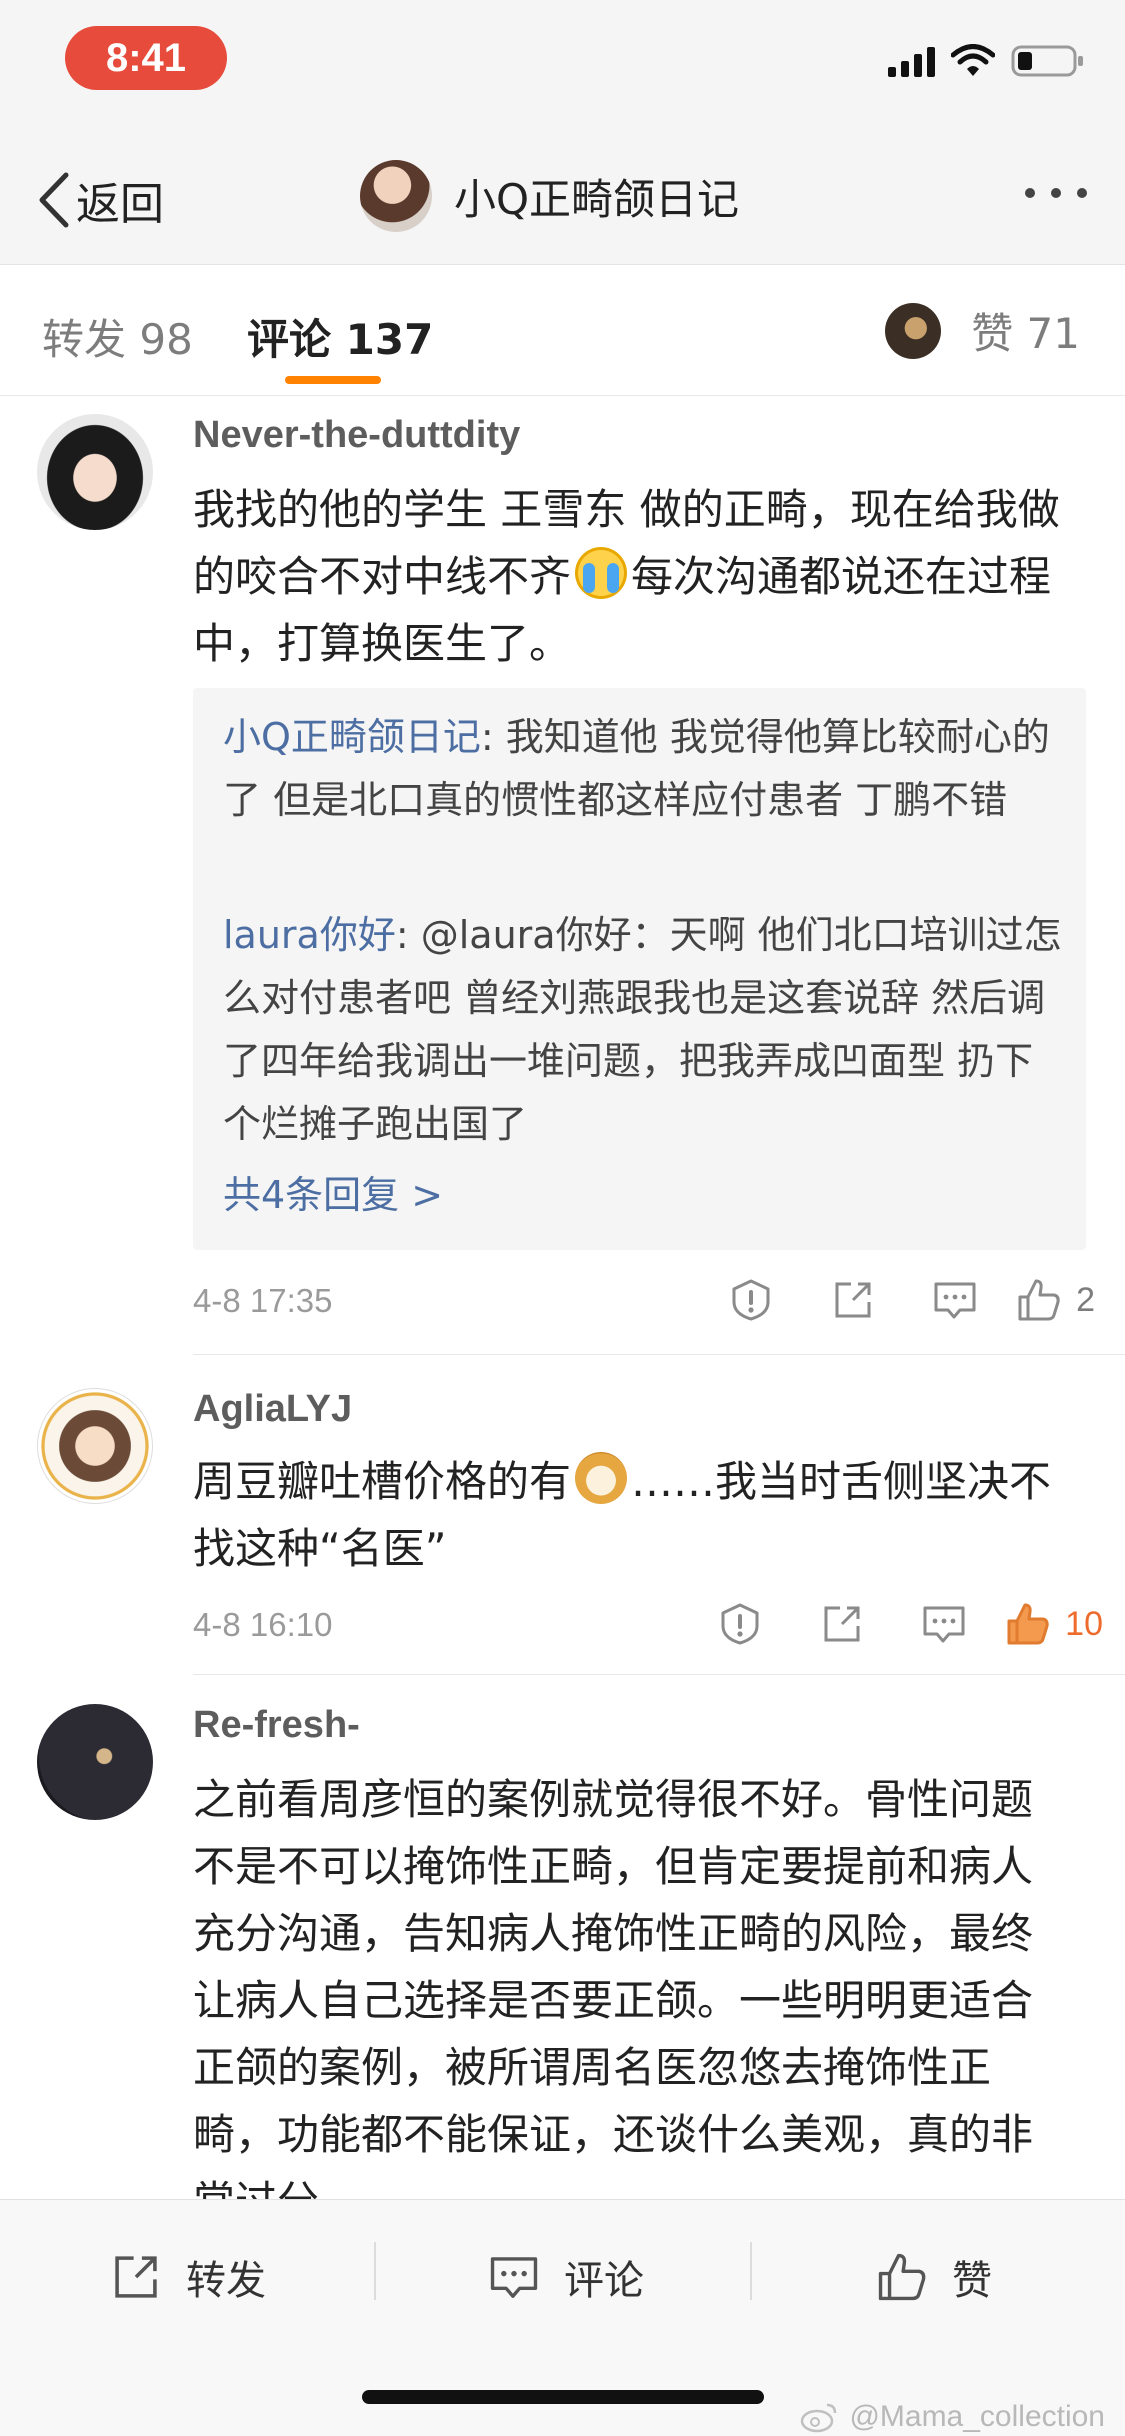 This screenshot has height=2436, width=1125. I want to click on like-label: 赞, so click(972, 2281).